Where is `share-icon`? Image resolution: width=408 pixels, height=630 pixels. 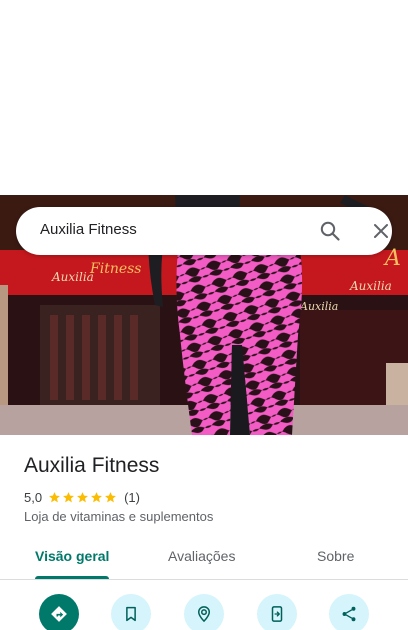 share-icon is located at coordinates (349, 614).